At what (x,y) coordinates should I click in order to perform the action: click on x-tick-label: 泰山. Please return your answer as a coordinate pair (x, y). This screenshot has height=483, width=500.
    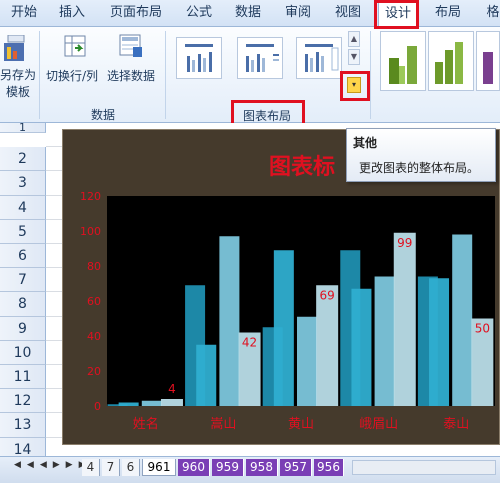
    Looking at the image, I should click on (456, 424).